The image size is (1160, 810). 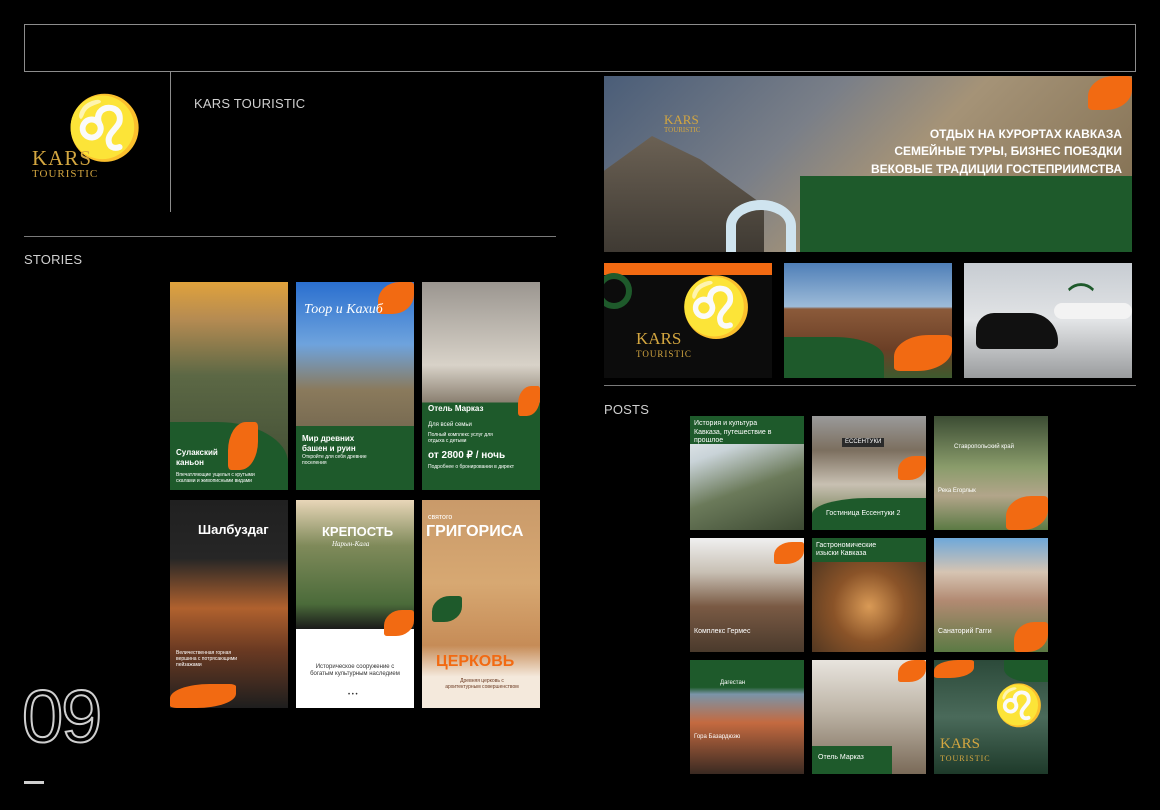 What do you see at coordinates (618, 291) in the screenshot?
I see `thumb-green-ring` at bounding box center [618, 291].